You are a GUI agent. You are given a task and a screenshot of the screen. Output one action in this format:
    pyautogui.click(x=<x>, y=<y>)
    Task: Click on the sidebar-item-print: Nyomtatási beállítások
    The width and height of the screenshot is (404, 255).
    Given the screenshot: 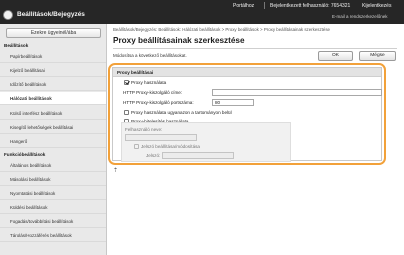 What is the action you would take?
    pyautogui.click(x=53, y=193)
    